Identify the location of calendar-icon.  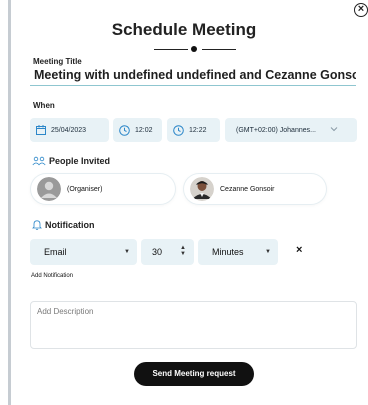
(41, 130).